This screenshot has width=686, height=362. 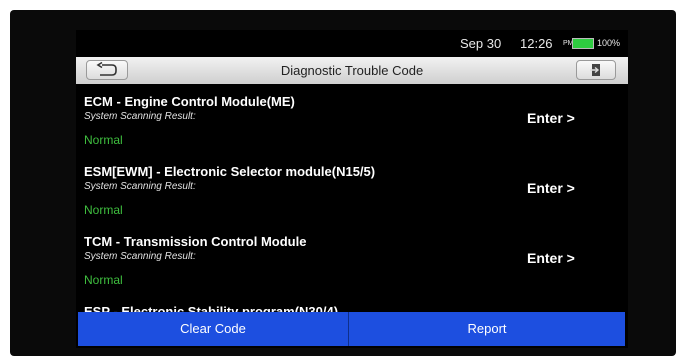 What do you see at coordinates (213, 329) in the screenshot?
I see `clear-code-button: Clear Code` at bounding box center [213, 329].